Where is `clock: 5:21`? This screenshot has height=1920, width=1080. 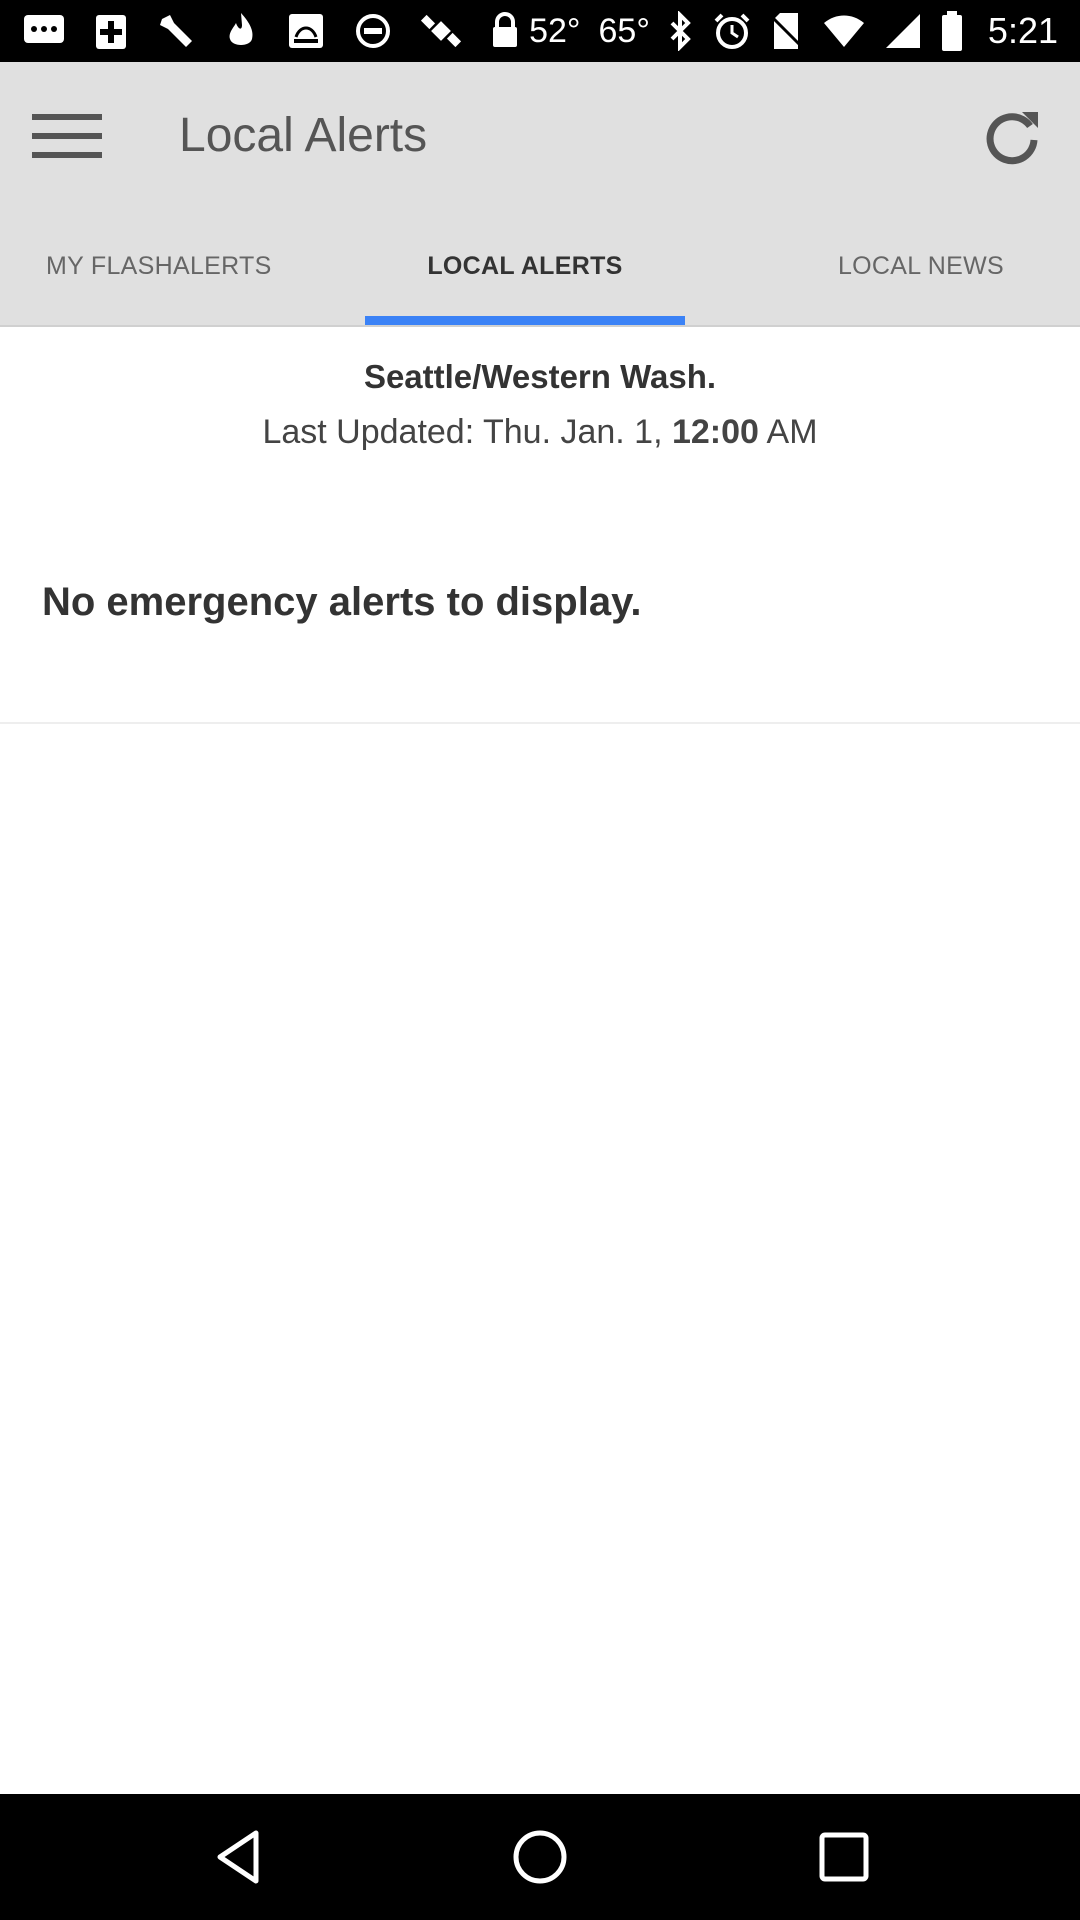
clock: 5:21 is located at coordinates (1022, 30).